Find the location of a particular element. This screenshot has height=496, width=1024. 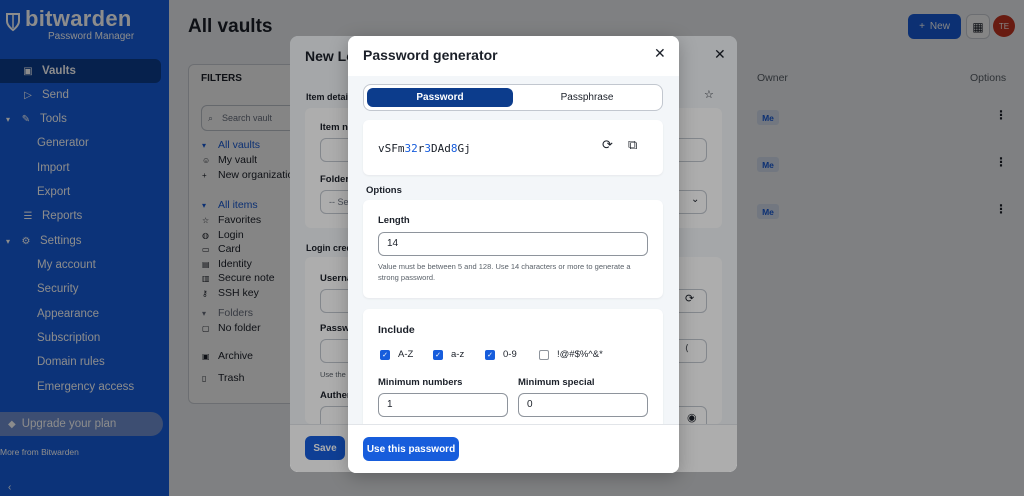

generated-password: vSFm32r3DAd8Gj is located at coordinates (424, 148).